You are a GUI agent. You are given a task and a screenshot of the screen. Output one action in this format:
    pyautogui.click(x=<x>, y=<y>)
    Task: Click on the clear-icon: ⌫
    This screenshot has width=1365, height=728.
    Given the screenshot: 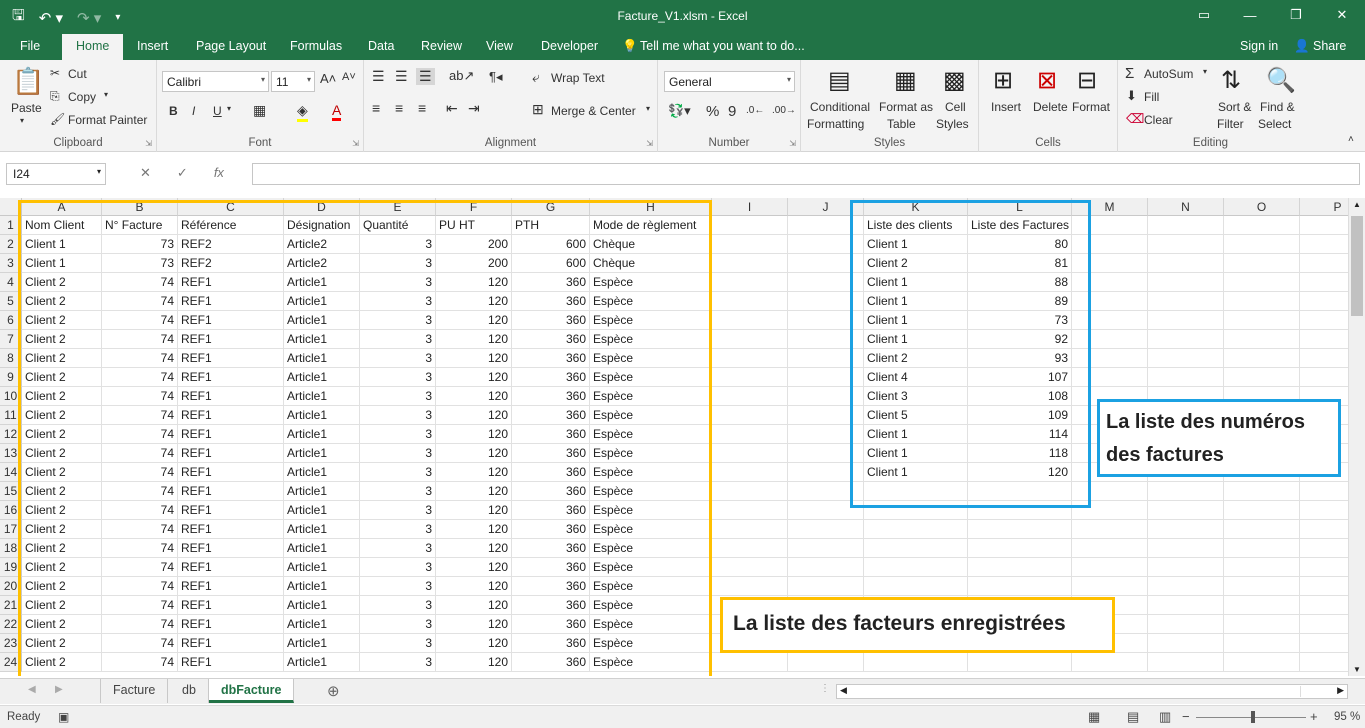 What is the action you would take?
    pyautogui.click(x=1135, y=119)
    